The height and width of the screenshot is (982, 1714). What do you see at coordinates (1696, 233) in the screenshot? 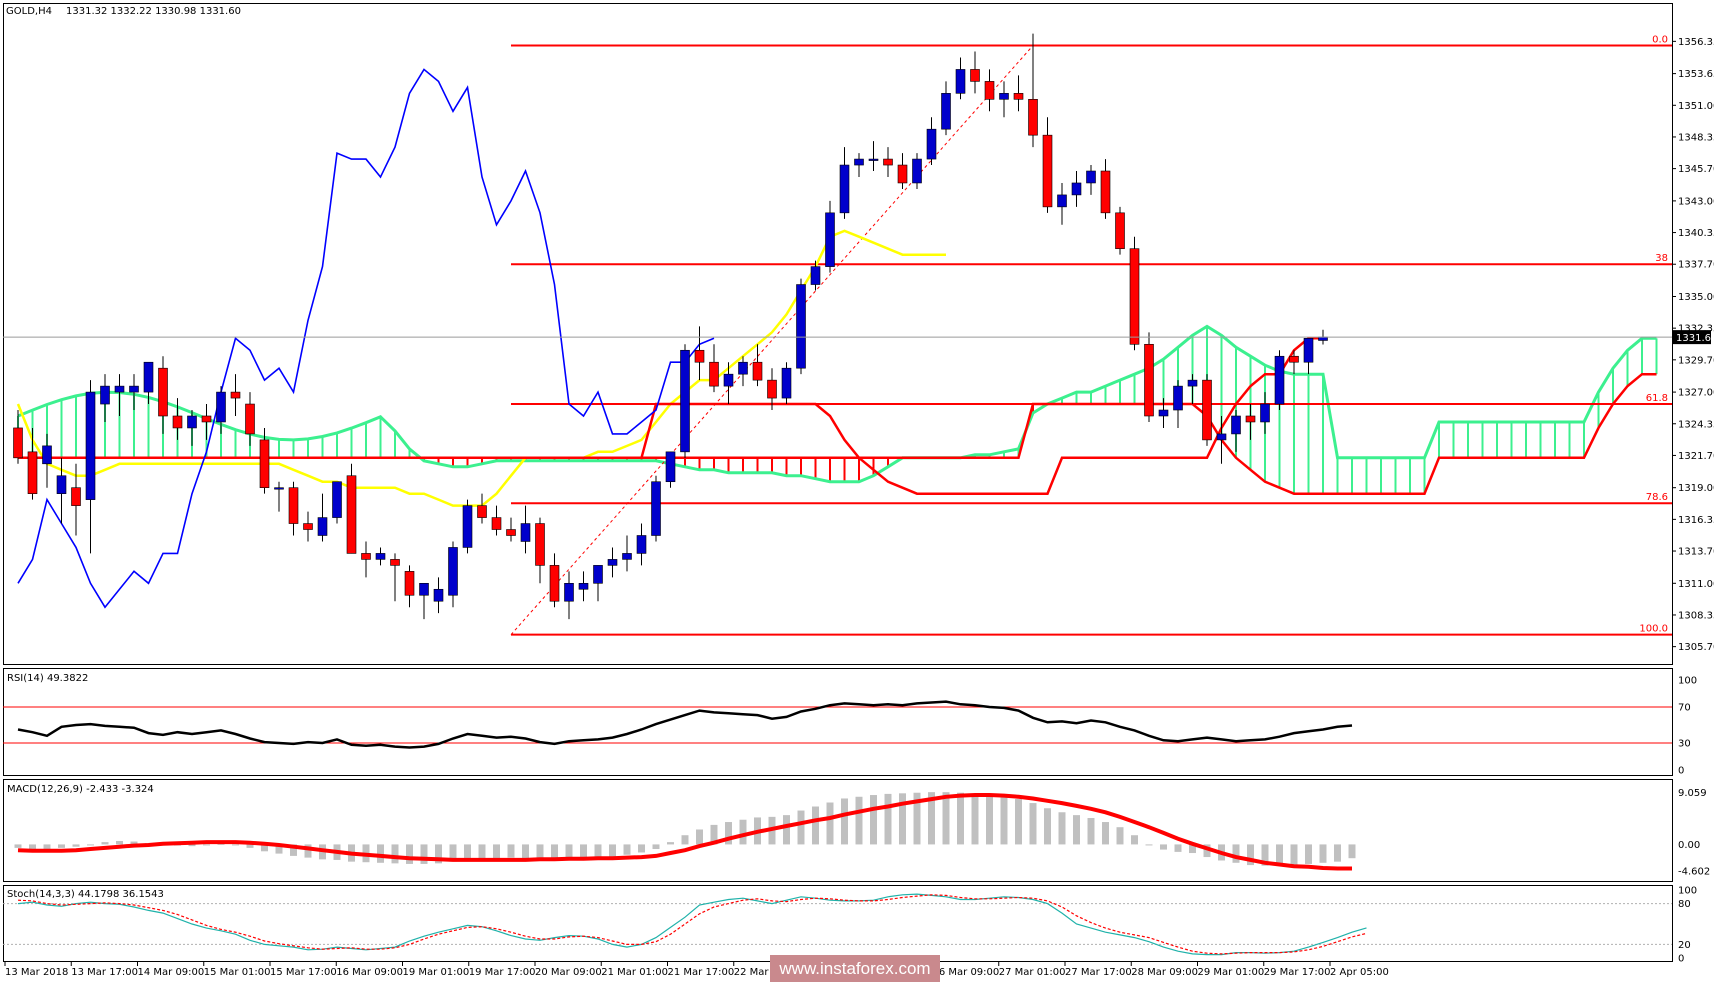
I see `price-tick-label: 1340.35` at bounding box center [1696, 233].